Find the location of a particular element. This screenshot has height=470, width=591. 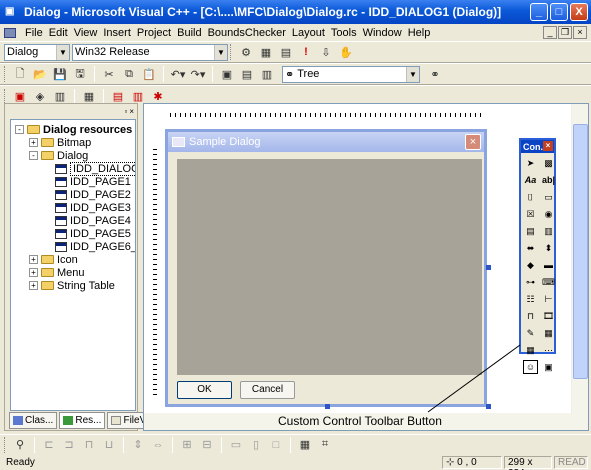

align-right-icon: ⊐ is located at coordinates (69, 445).